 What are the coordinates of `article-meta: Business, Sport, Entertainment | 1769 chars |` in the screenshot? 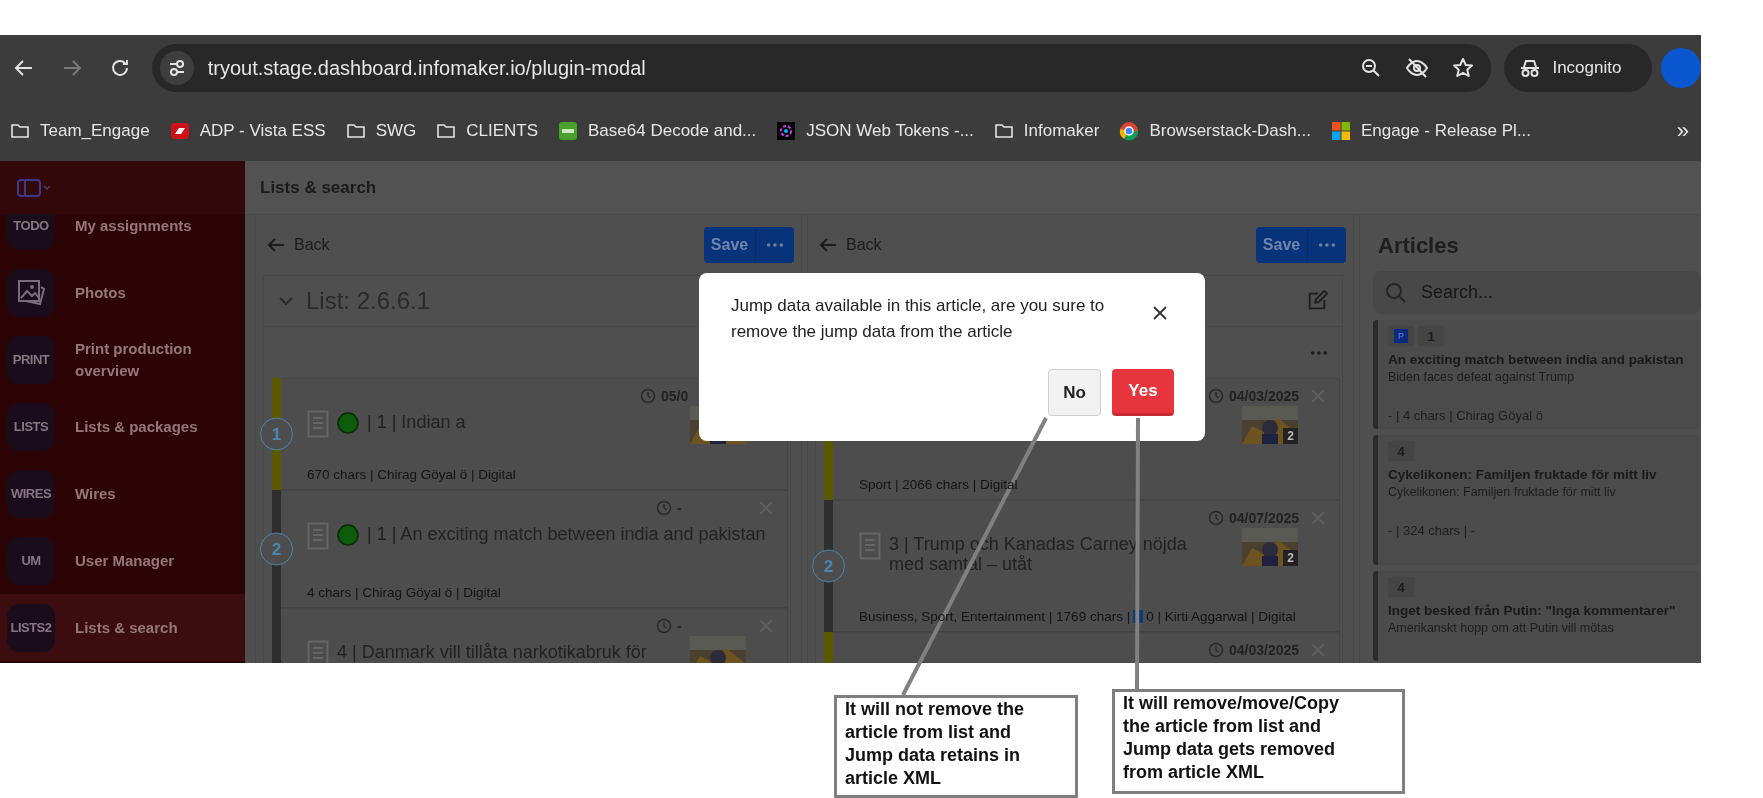 It's located at (995, 617).